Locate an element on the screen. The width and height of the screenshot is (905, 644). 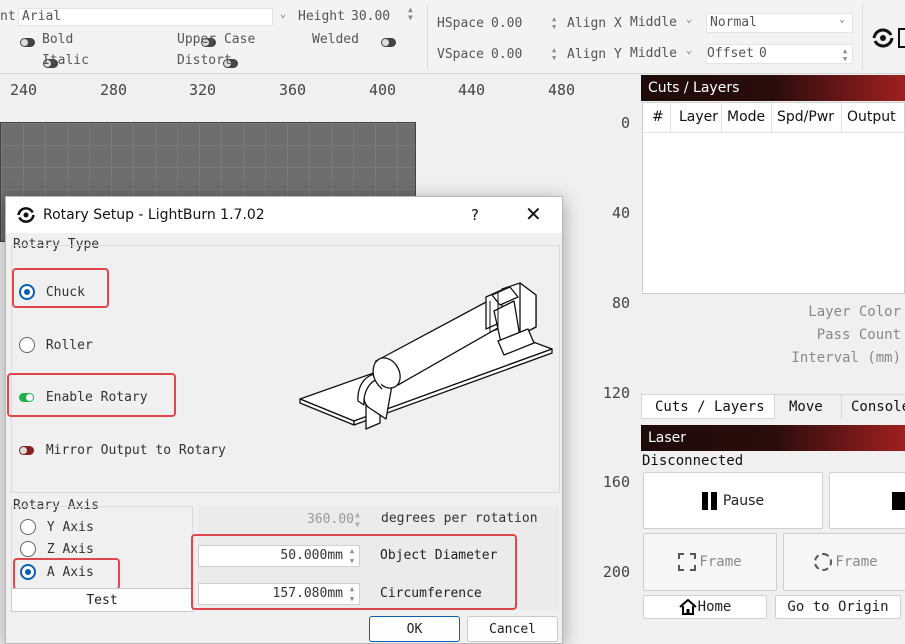
go-to-origin-button: Go to Origin is located at coordinates (838, 607).